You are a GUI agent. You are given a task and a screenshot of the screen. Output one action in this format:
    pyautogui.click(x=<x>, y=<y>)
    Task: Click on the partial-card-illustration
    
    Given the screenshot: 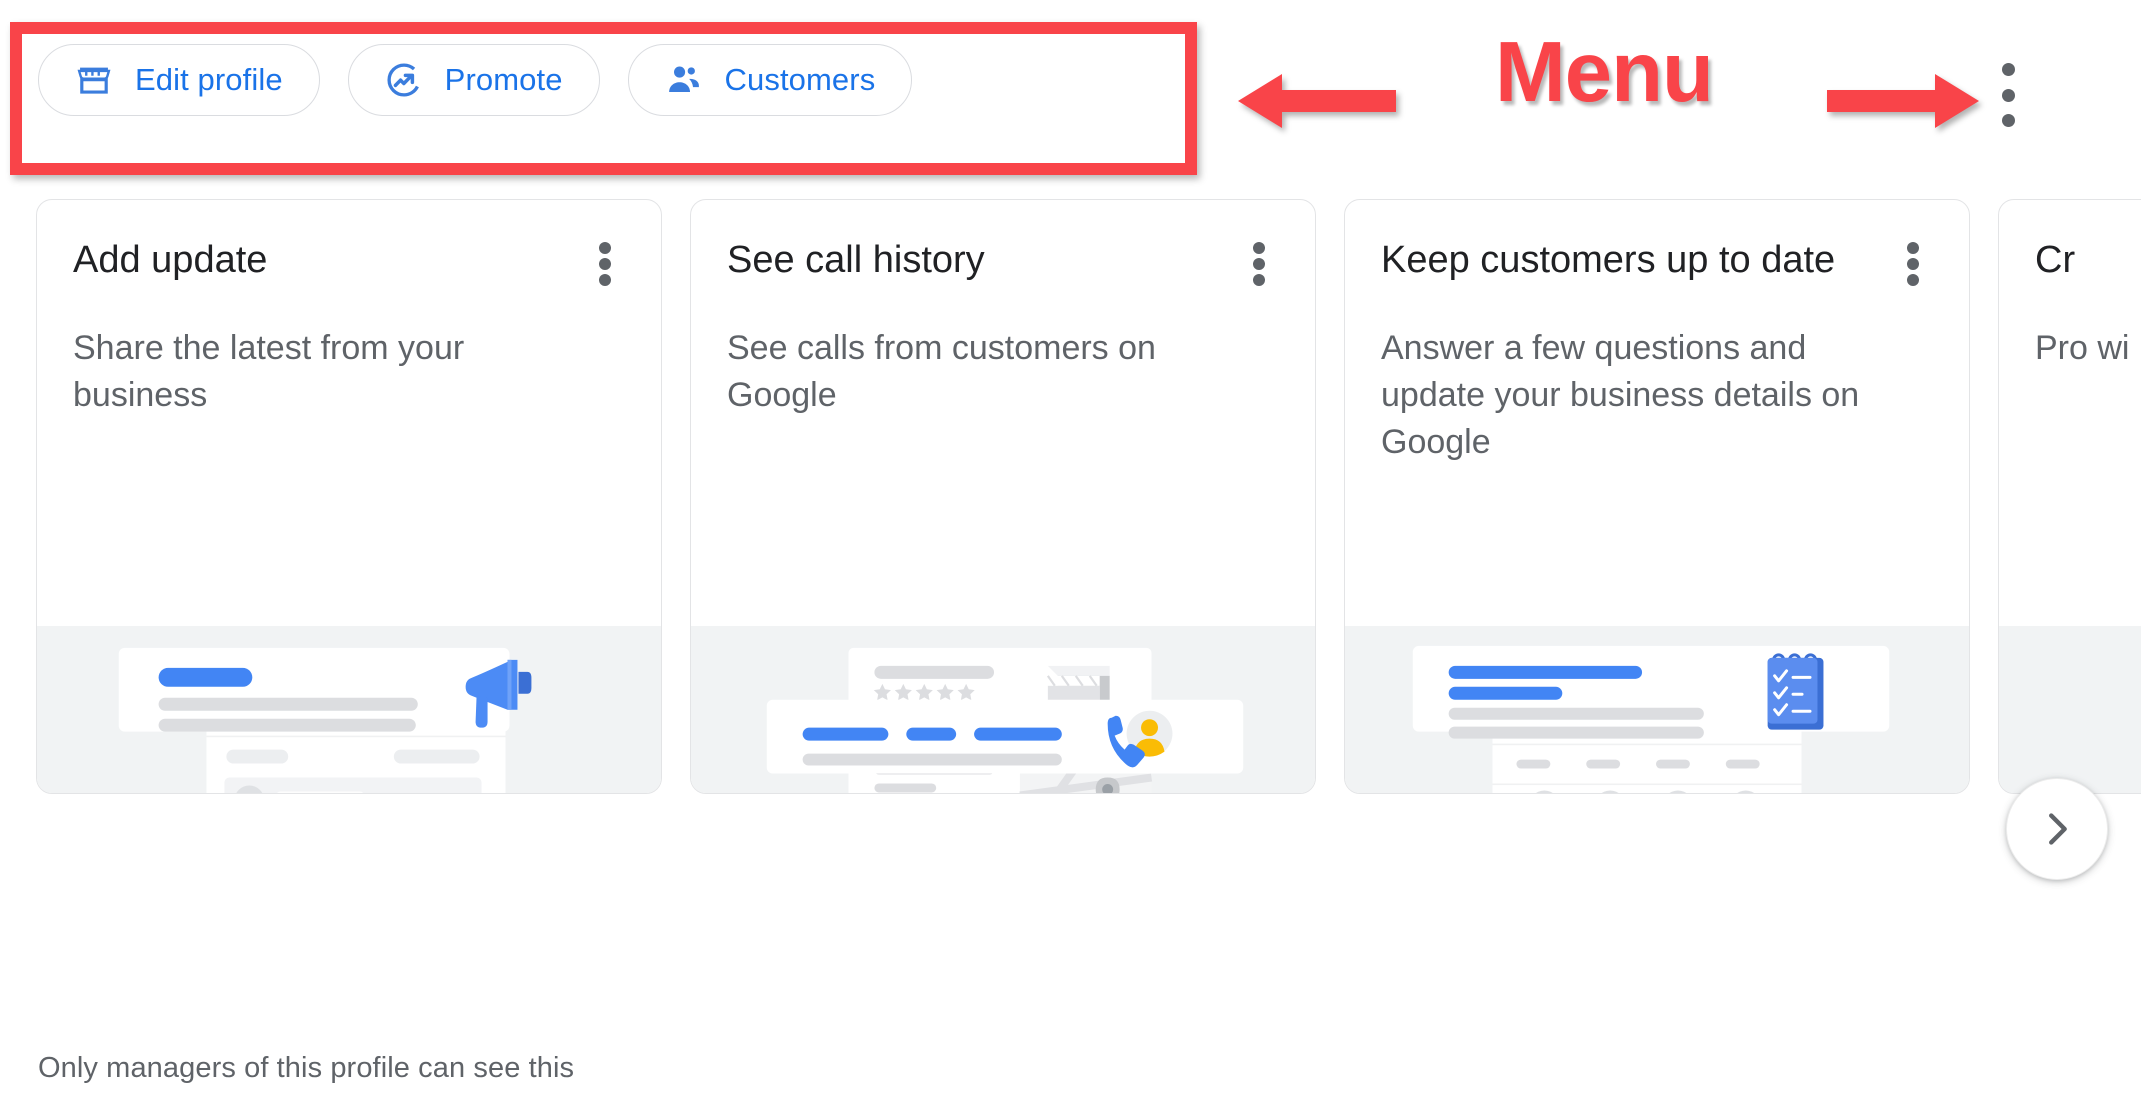 What is the action you would take?
    pyautogui.click(x=2070, y=709)
    